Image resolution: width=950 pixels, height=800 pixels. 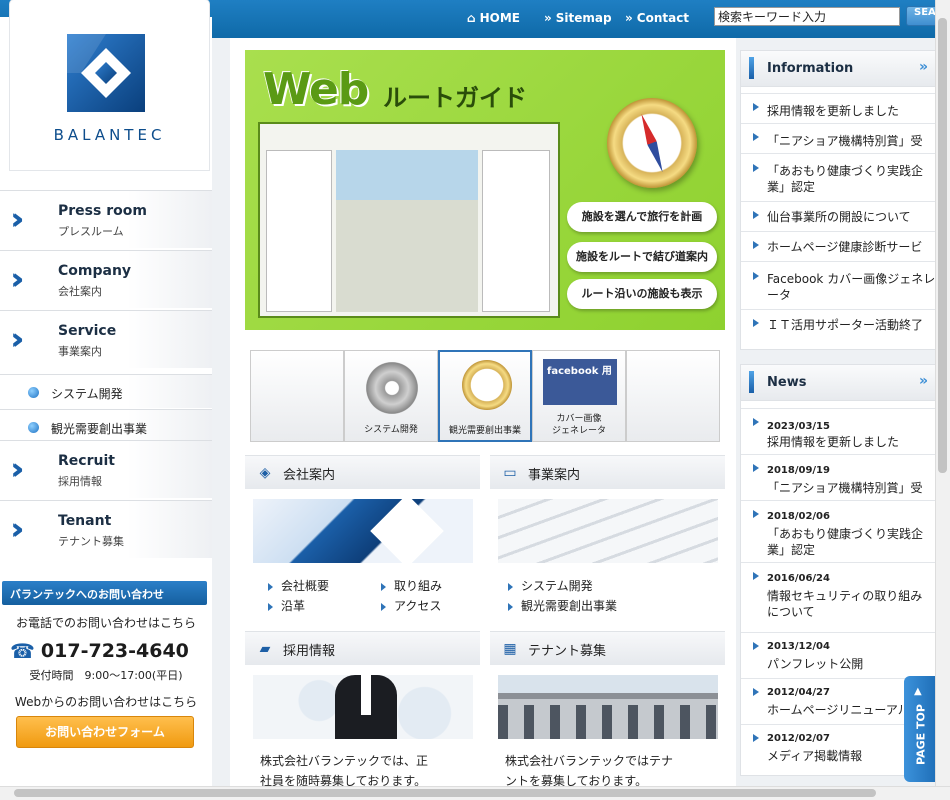 I want to click on facebook-badge: facebook 用, so click(x=580, y=382).